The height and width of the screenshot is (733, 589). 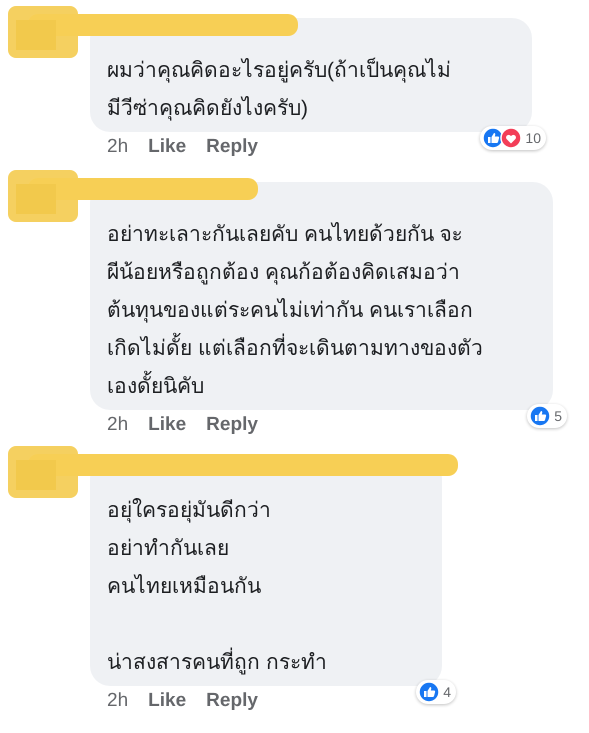 What do you see at coordinates (436, 692) in the screenshot?
I see `reaction-badge: 4` at bounding box center [436, 692].